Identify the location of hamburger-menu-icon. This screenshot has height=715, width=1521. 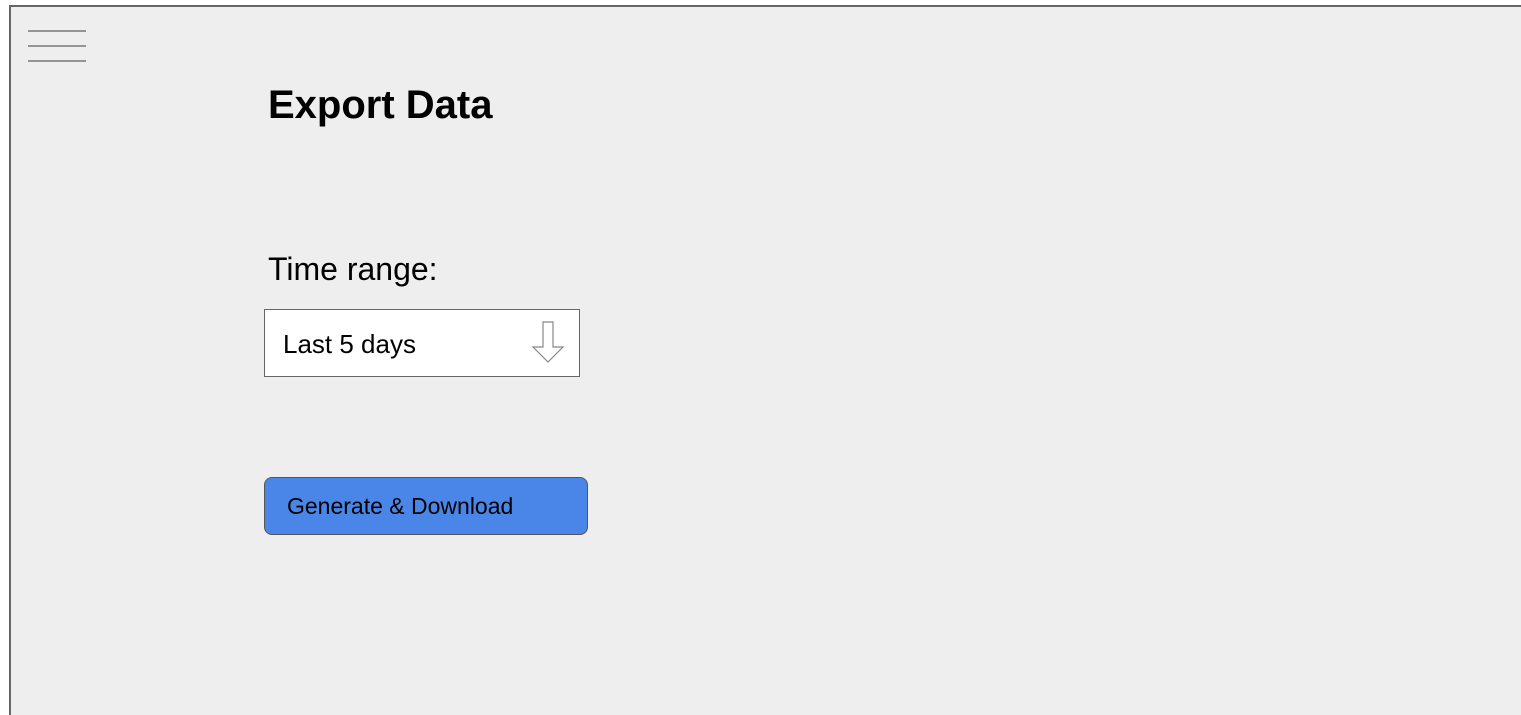
(57, 46).